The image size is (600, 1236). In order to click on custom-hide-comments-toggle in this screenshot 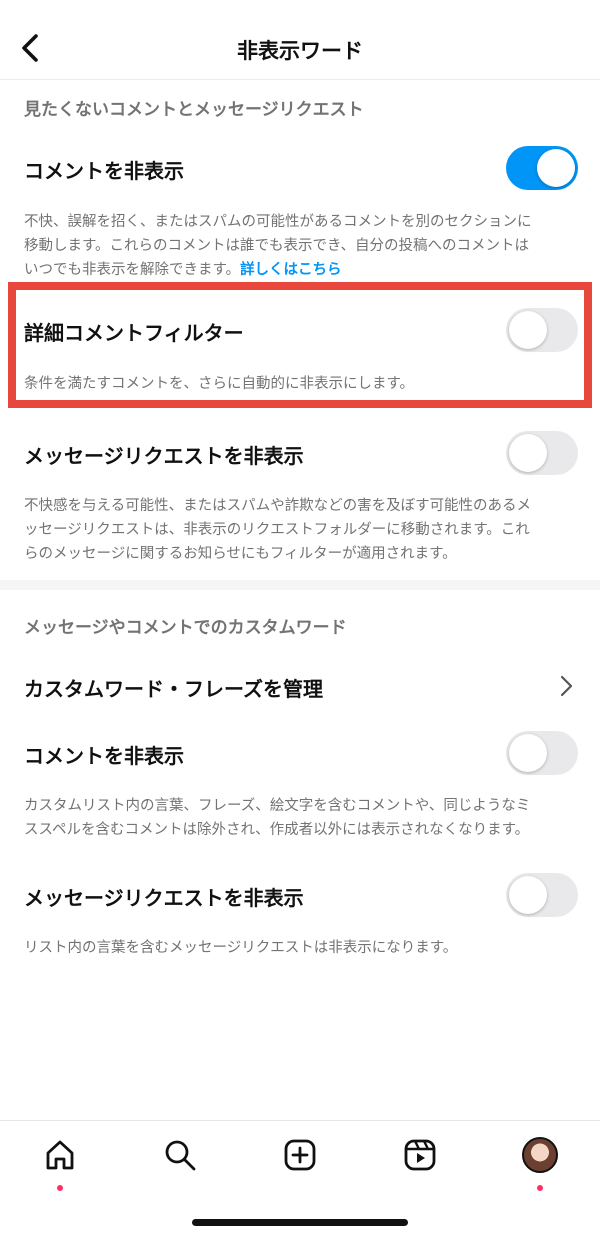, I will do `click(542, 753)`.